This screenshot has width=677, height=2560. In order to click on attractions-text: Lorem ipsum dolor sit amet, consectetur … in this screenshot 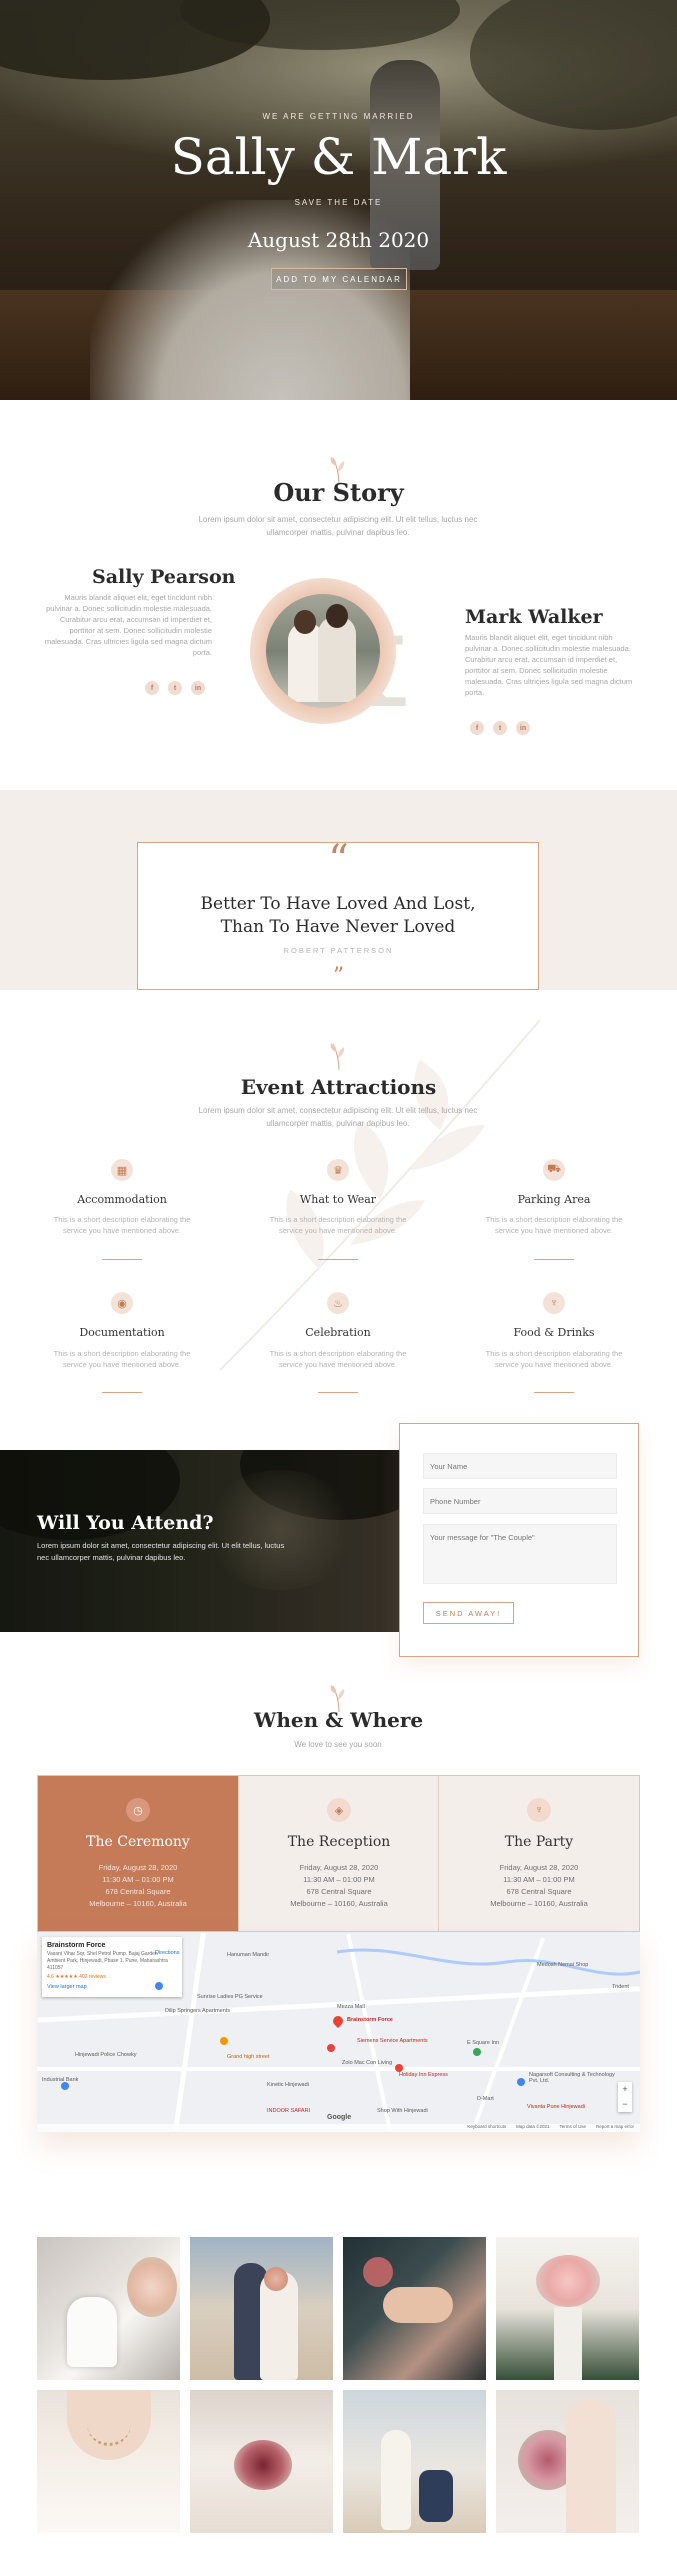, I will do `click(338, 1117)`.